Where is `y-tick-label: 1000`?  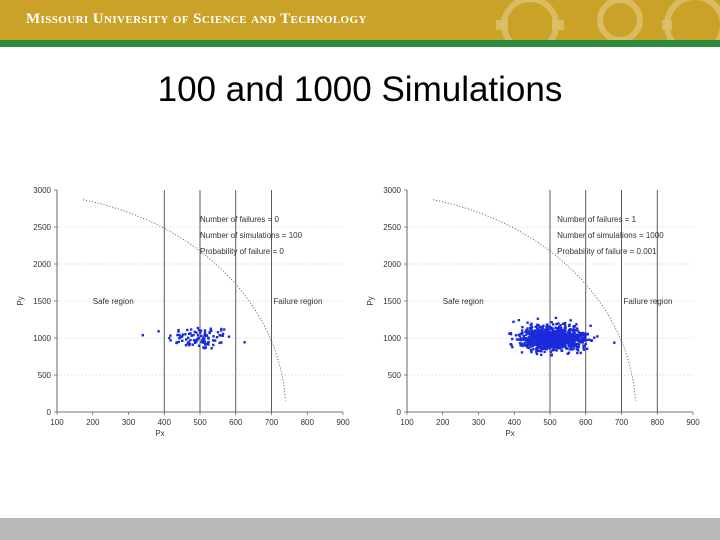 y-tick-label: 1000 is located at coordinates (42, 338).